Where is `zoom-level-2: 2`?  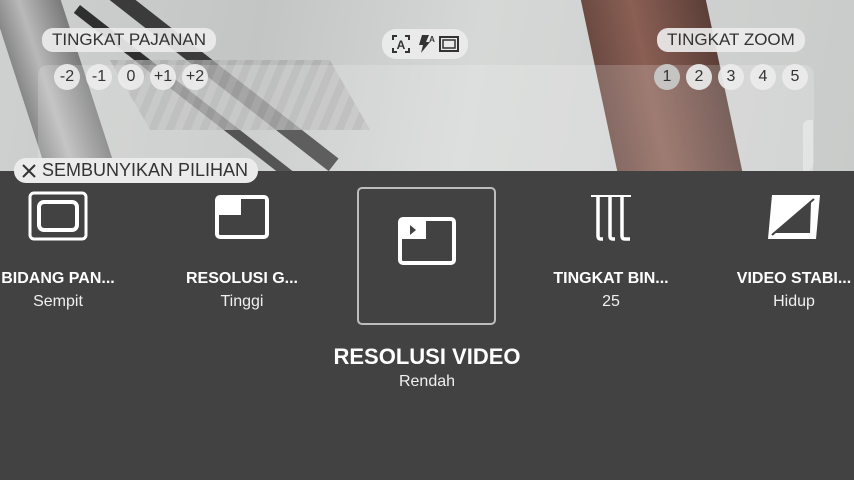
zoom-level-2: 2 is located at coordinates (699, 77).